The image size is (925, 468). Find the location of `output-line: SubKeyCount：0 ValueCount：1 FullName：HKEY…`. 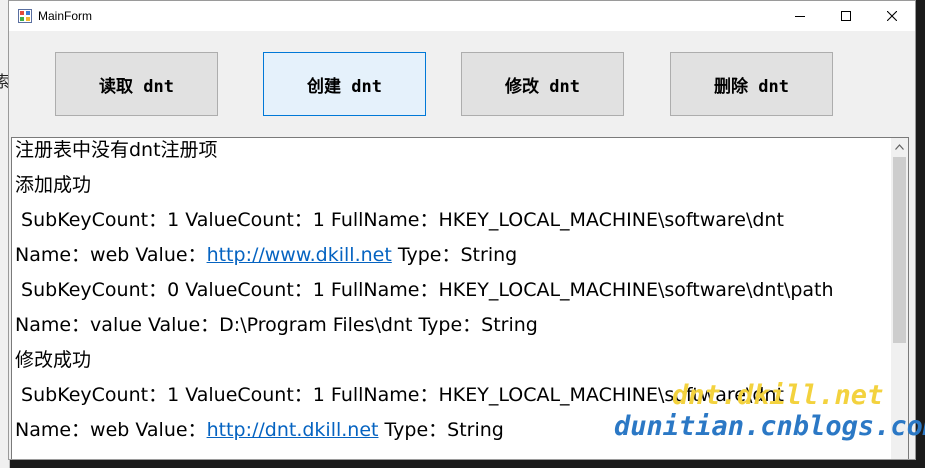

output-line: SubKeyCount：0 ValueCount：1 FullName：HKEY… is located at coordinates (424, 290).